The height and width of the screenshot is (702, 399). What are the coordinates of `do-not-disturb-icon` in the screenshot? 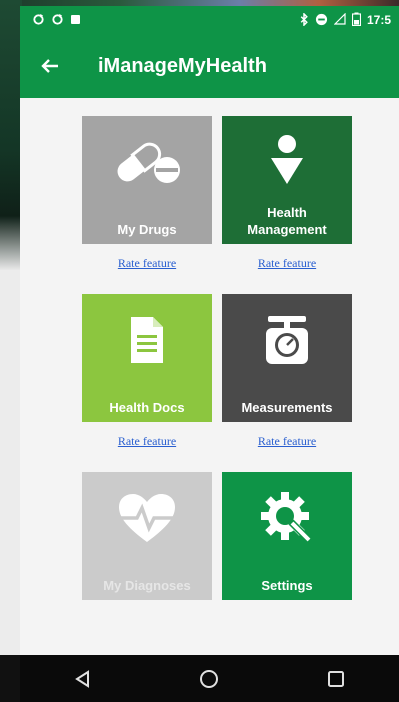 It's located at (321, 20).